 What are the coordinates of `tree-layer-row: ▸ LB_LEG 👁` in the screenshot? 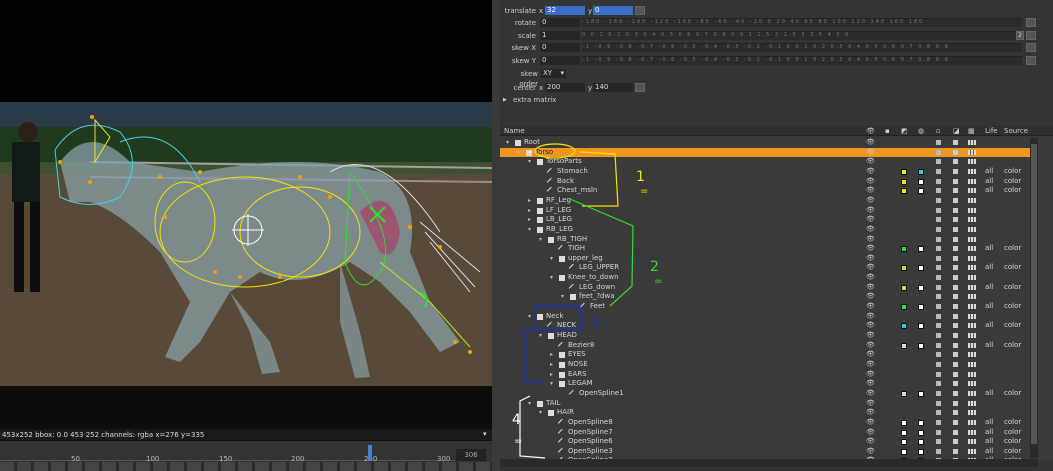 It's located at (765, 220).